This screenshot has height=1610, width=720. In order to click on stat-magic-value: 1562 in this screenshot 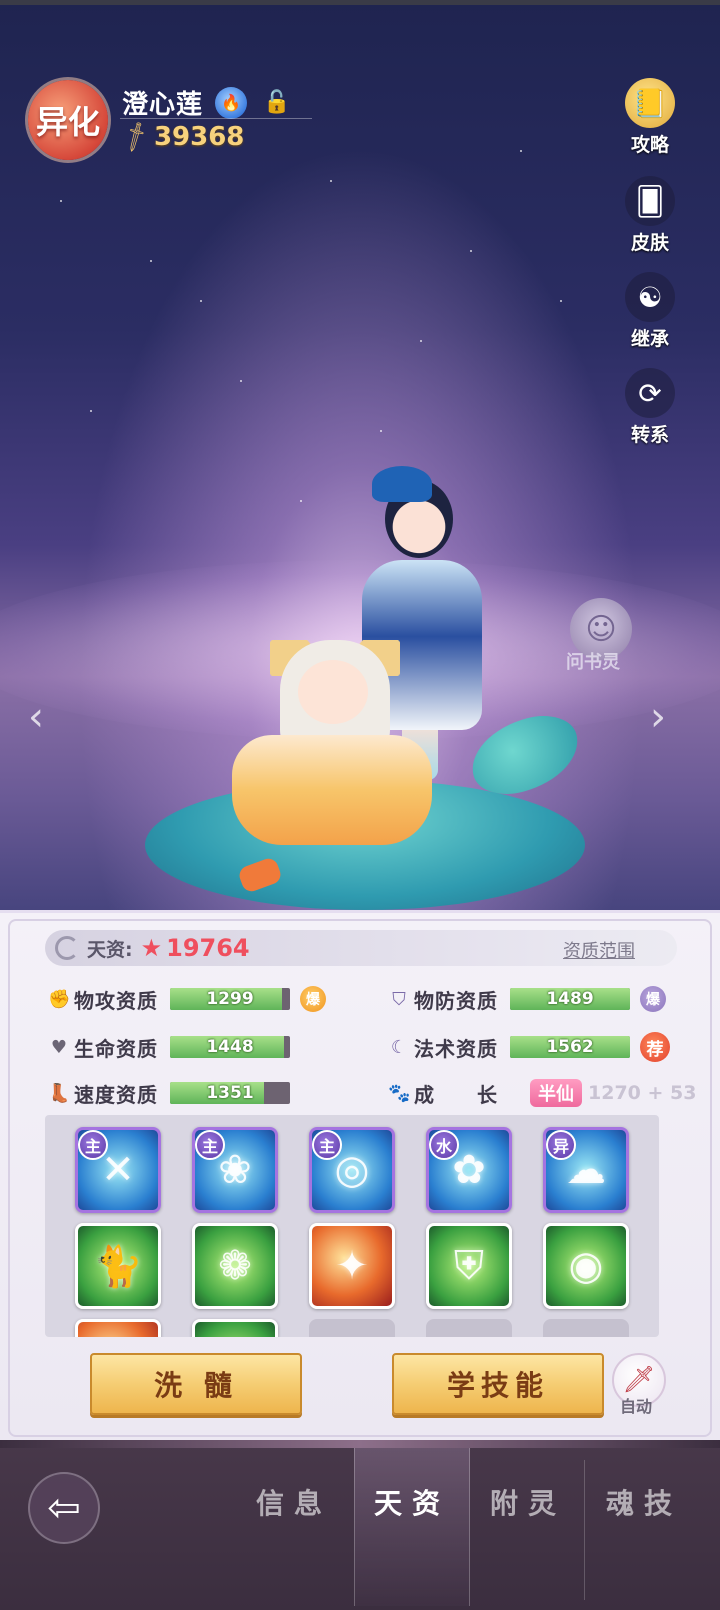, I will do `click(570, 1047)`.